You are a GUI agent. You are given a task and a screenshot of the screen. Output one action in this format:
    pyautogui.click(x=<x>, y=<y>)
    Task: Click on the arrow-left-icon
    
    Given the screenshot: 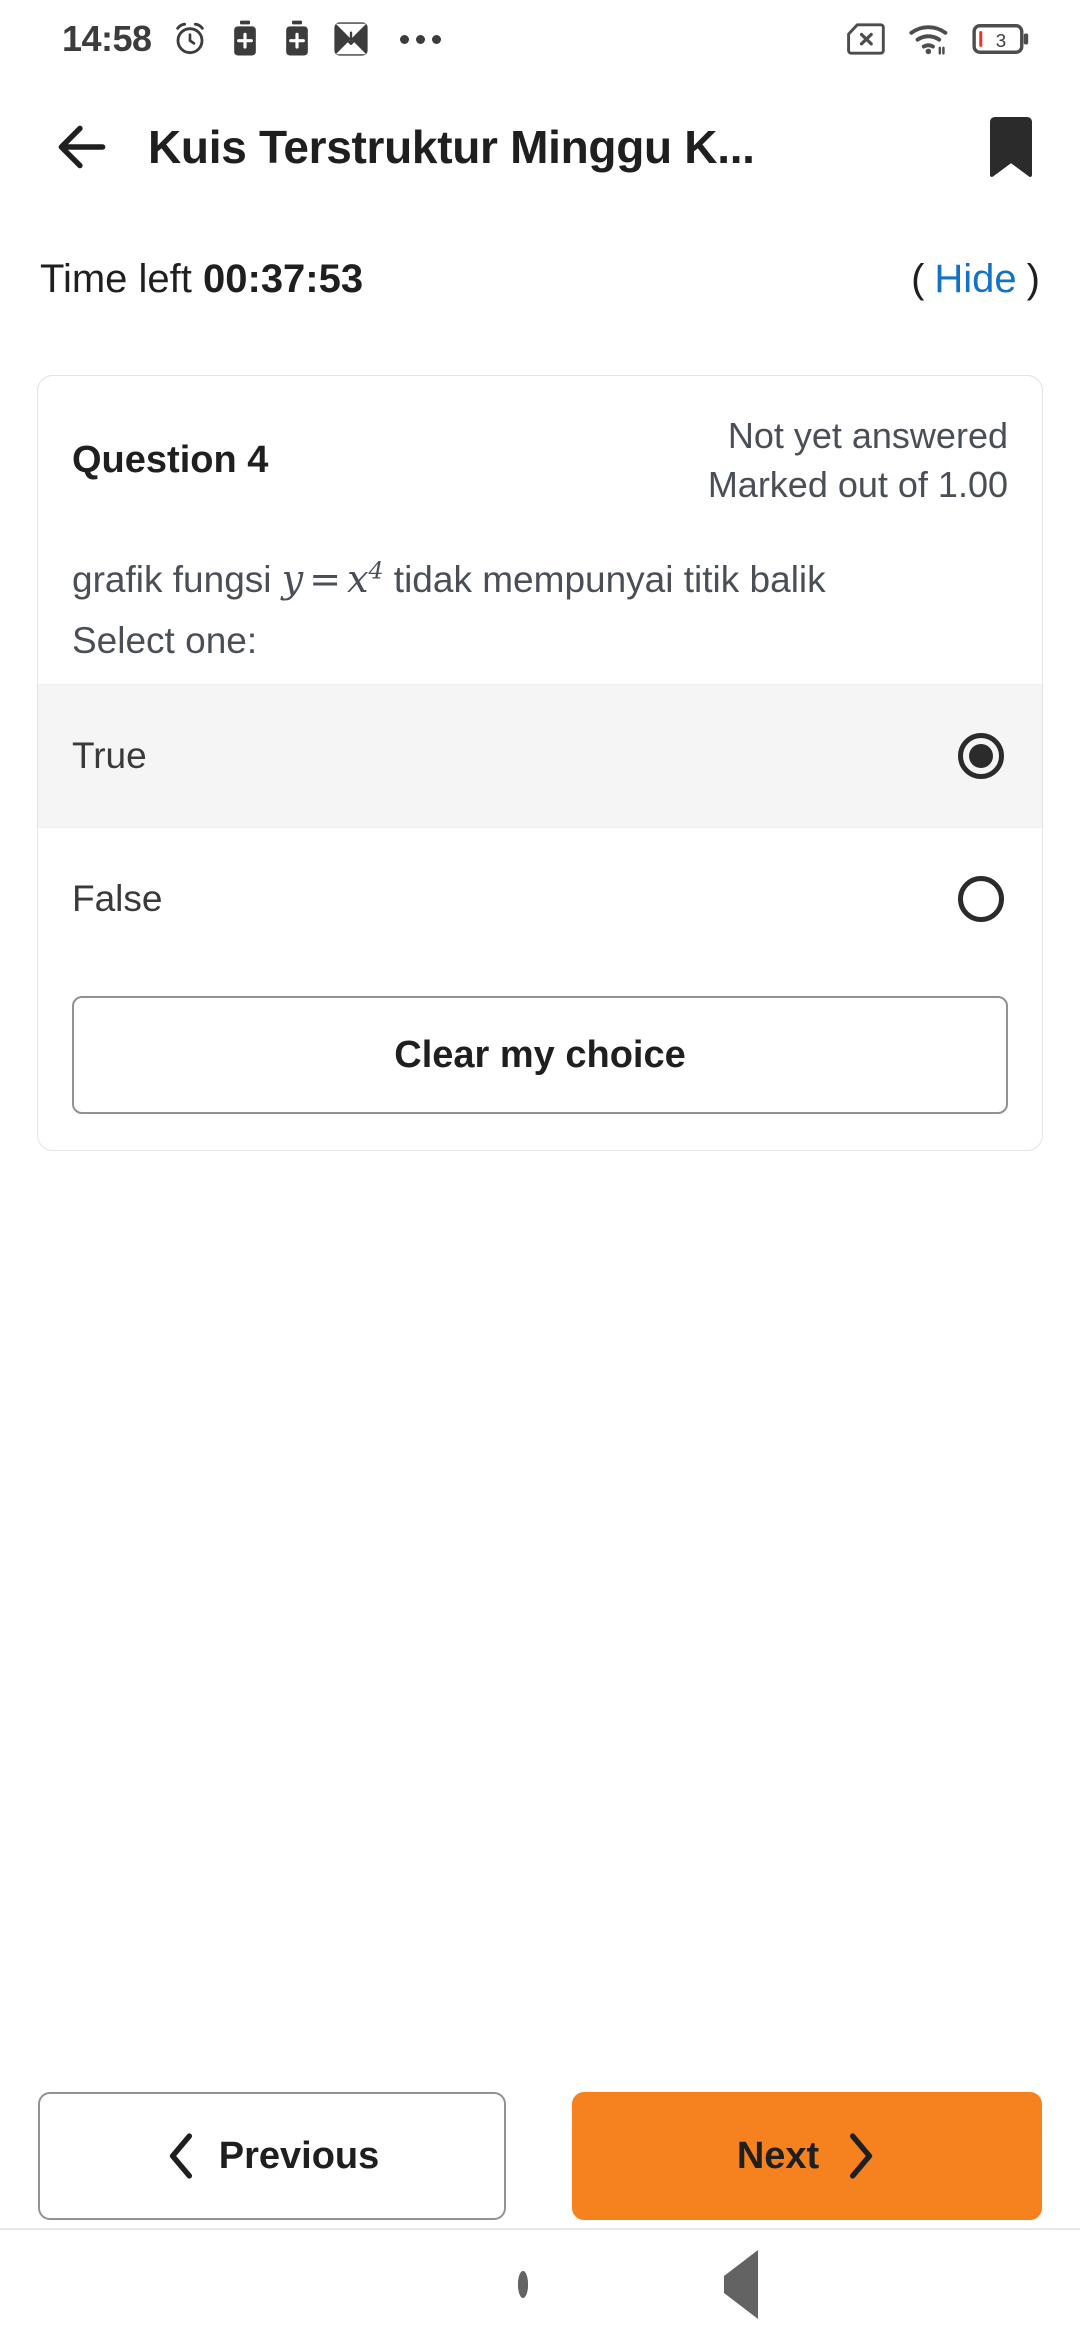 What is the action you would take?
    pyautogui.click(x=82, y=147)
    